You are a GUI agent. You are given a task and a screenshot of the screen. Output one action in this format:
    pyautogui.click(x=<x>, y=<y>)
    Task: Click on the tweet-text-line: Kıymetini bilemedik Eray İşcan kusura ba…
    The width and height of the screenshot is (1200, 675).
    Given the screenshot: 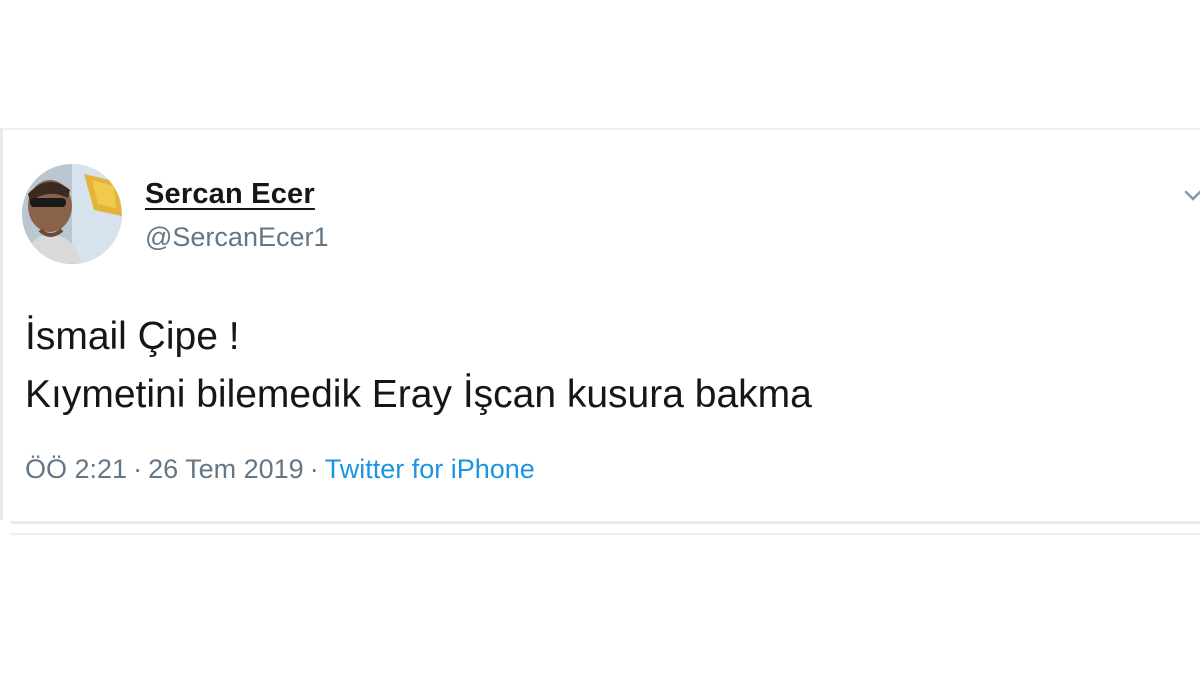 What is the action you would take?
    pyautogui.click(x=418, y=394)
    